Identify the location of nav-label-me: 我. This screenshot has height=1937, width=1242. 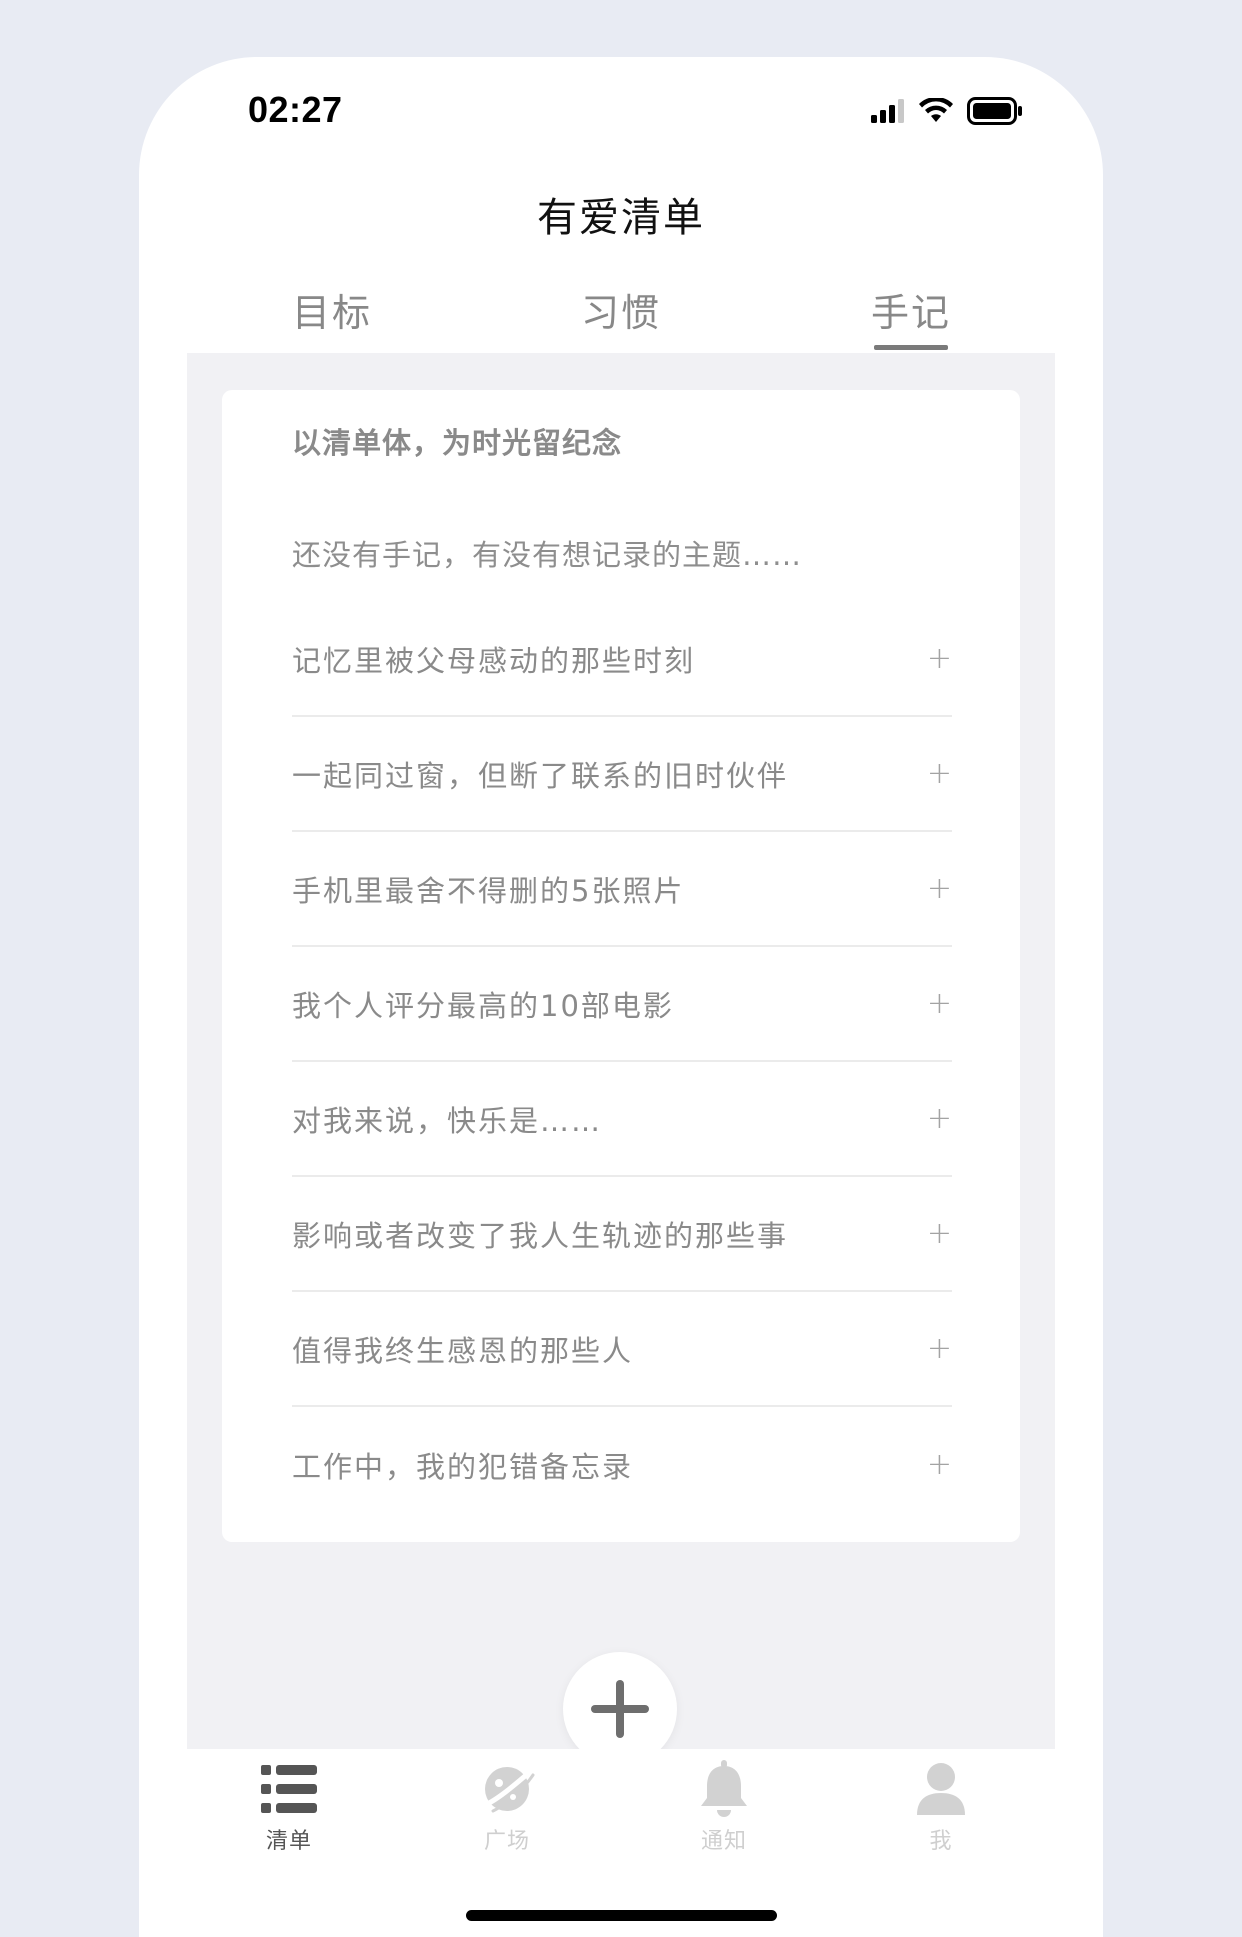
(941, 1841).